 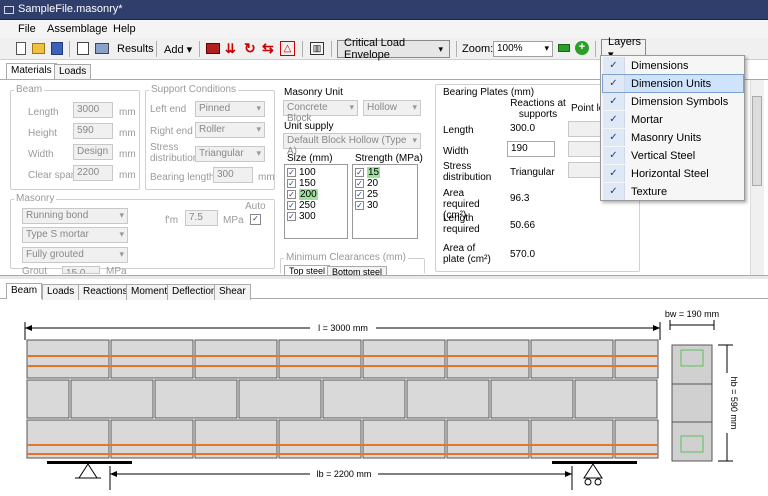 I want to click on point-load-width-input, so click(x=585, y=149).